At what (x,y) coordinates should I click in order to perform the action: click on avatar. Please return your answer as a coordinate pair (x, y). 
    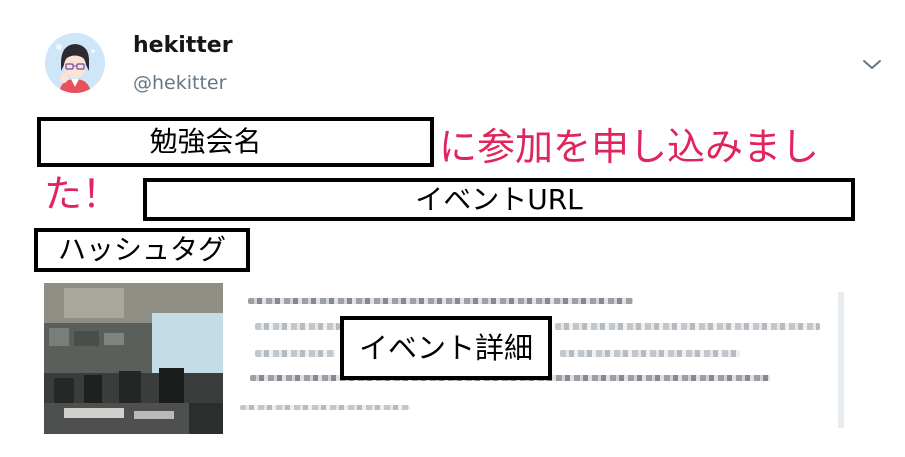
    Looking at the image, I should click on (75, 63).